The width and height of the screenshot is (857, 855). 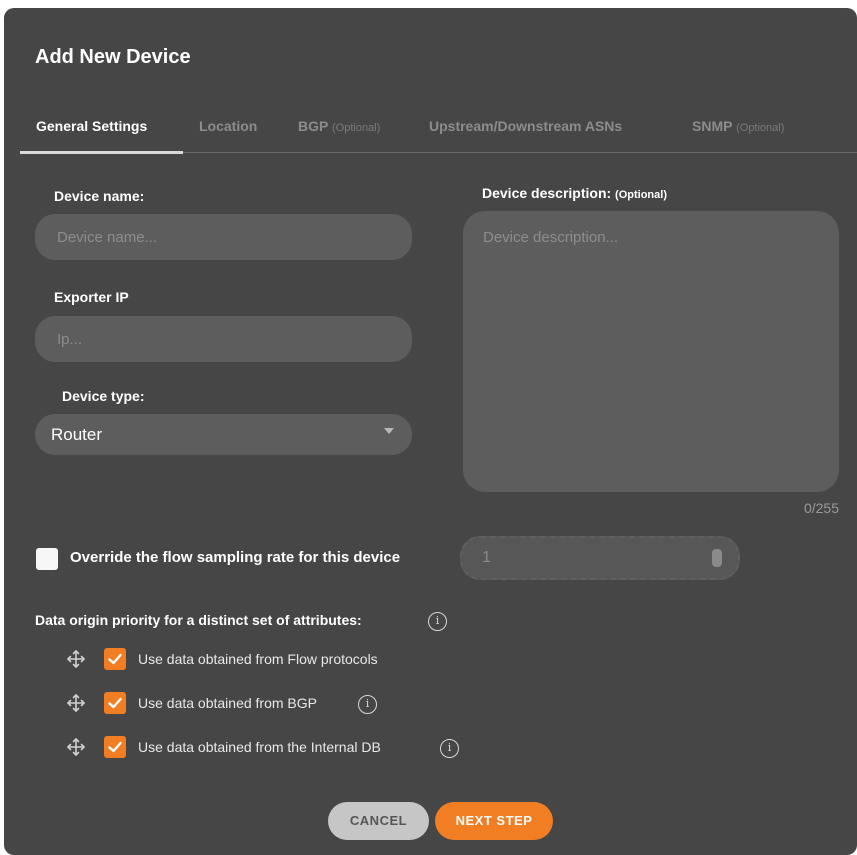 I want to click on device-name-label: Device name:, so click(x=99, y=196).